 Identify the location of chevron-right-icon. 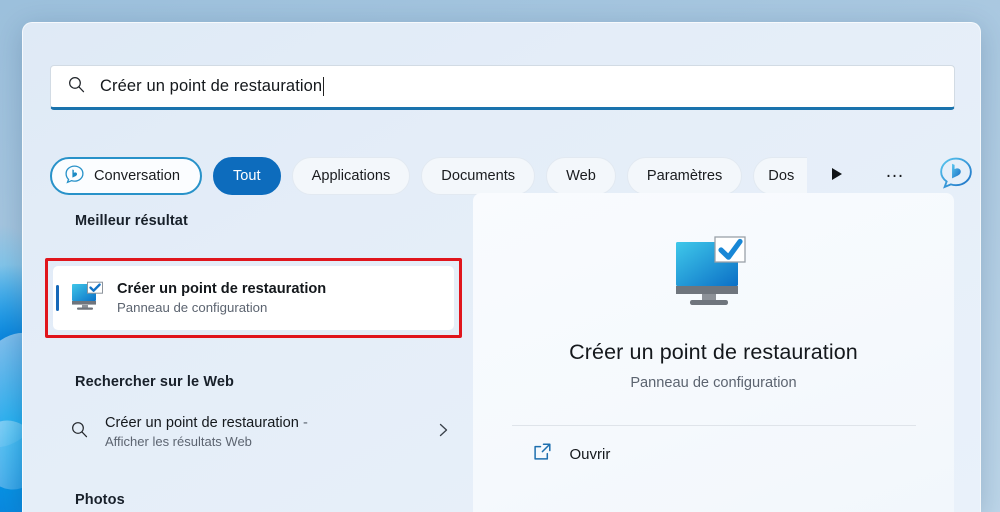
(443, 432).